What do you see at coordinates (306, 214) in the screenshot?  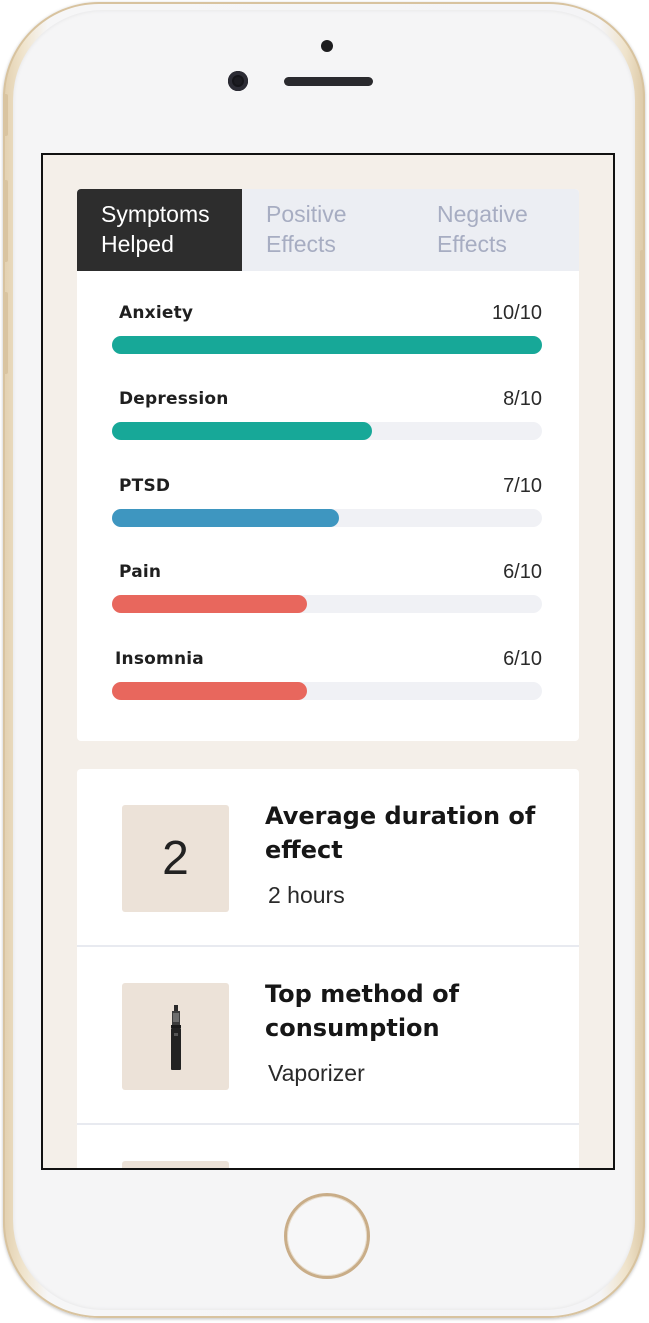 I see `tab-label-line1: Positive` at bounding box center [306, 214].